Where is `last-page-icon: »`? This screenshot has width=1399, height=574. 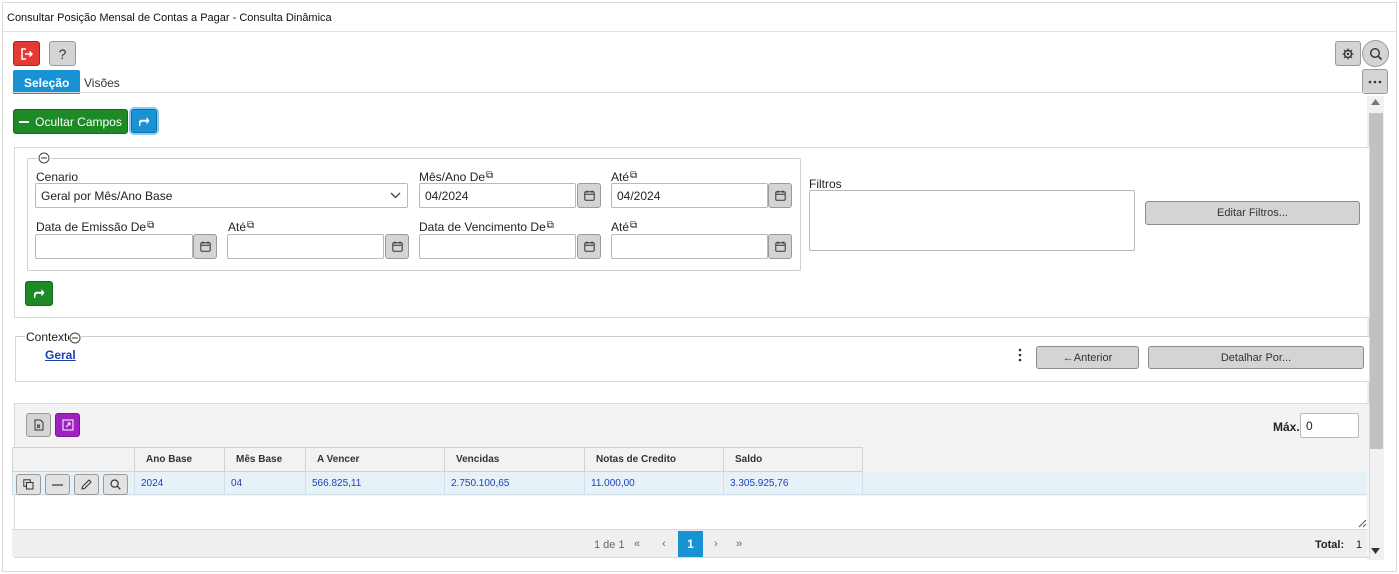 last-page-icon: » is located at coordinates (739, 544).